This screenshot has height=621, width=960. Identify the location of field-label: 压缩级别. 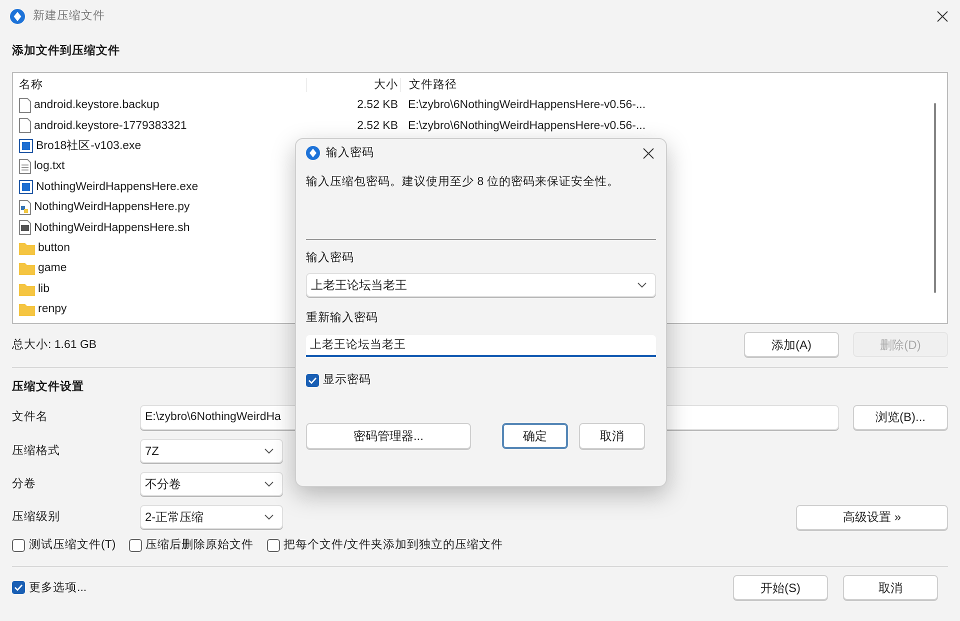
(36, 517).